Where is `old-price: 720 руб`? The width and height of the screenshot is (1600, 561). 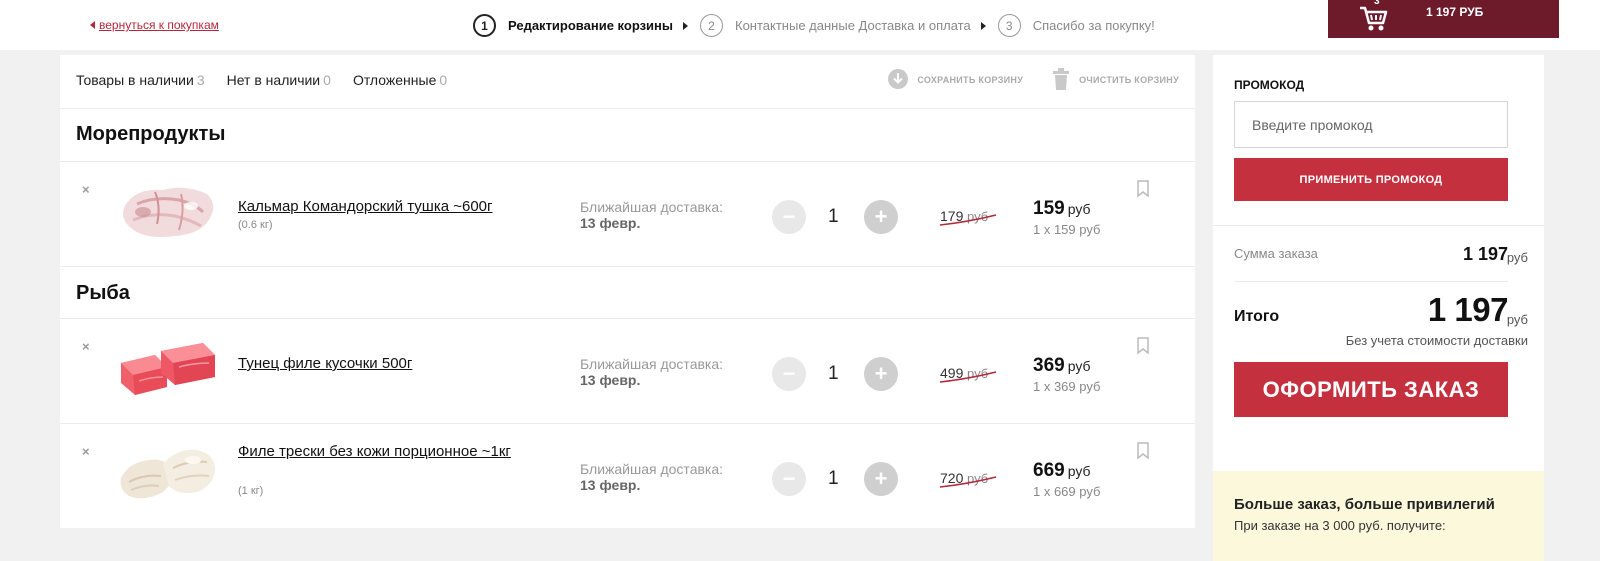 old-price: 720 руб is located at coordinates (968, 479).